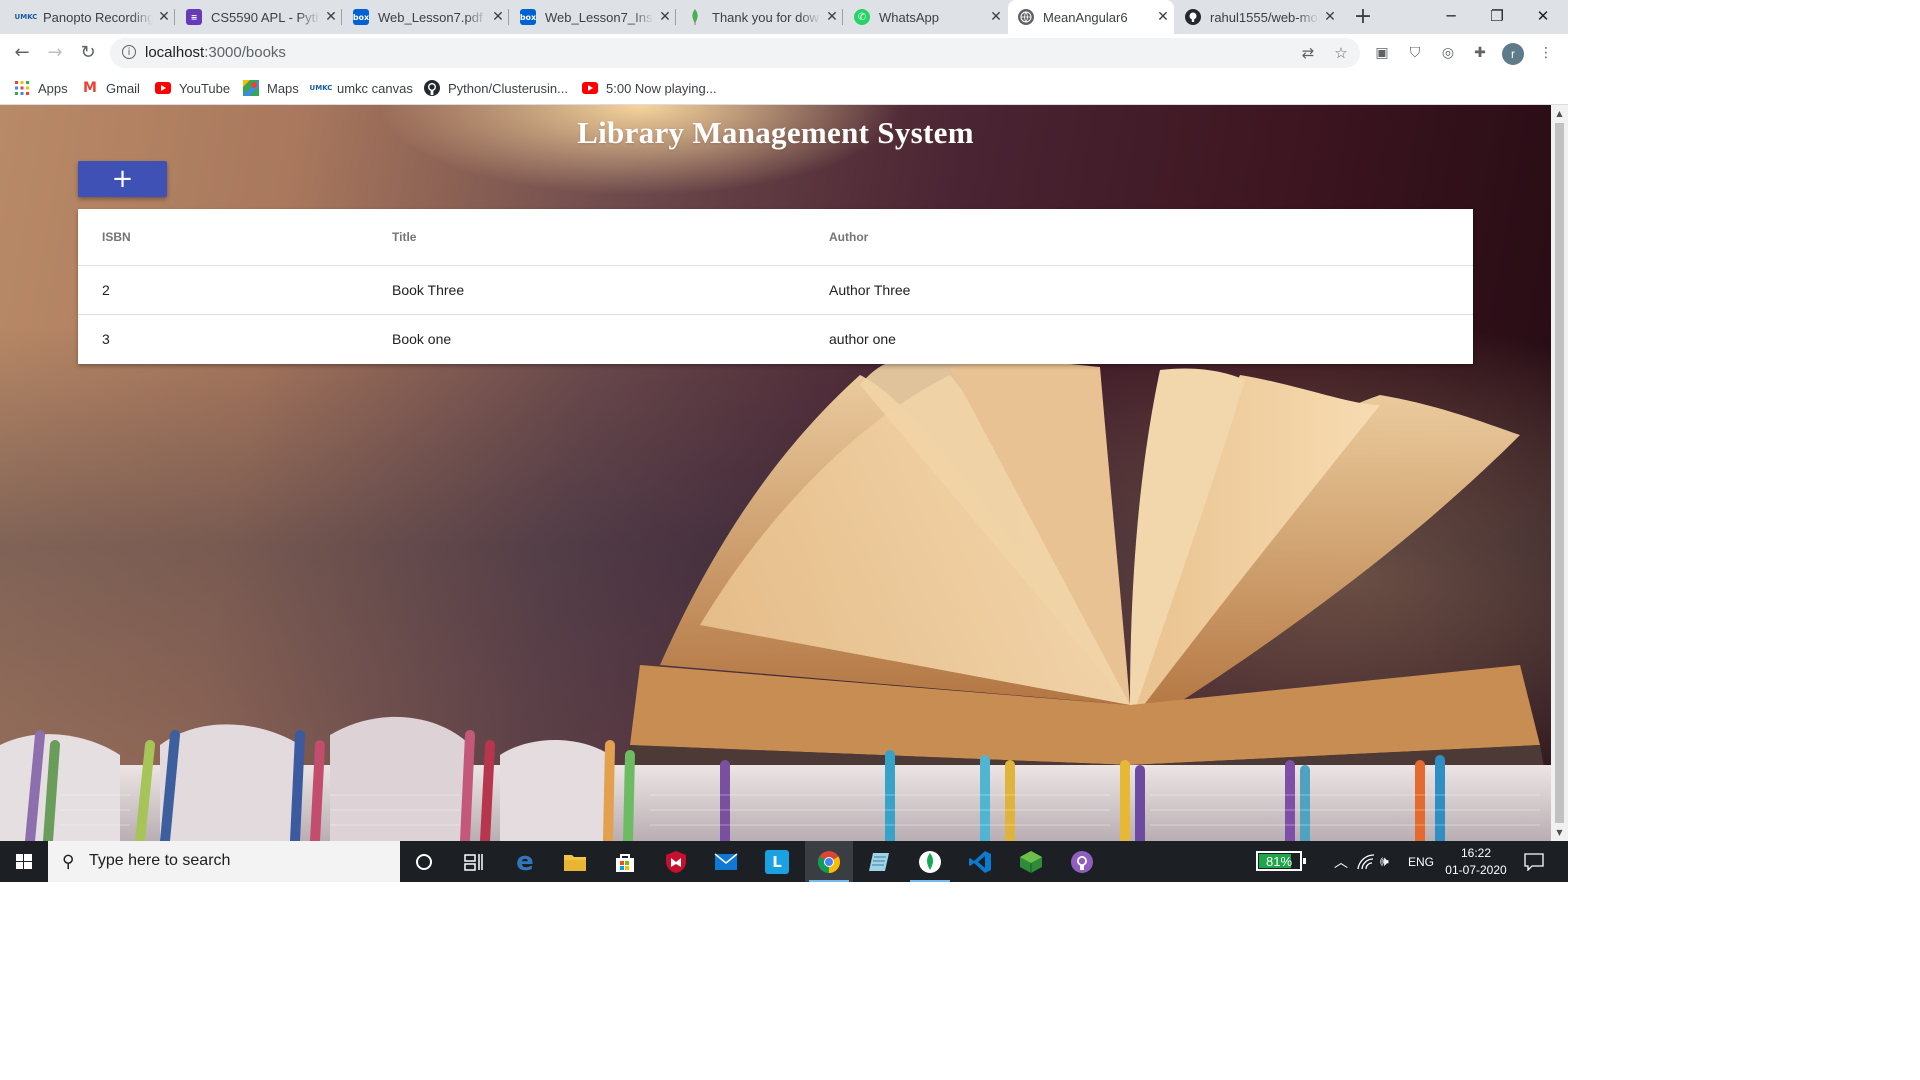  I want to click on bookmark-youtube: YouTube, so click(192, 88).